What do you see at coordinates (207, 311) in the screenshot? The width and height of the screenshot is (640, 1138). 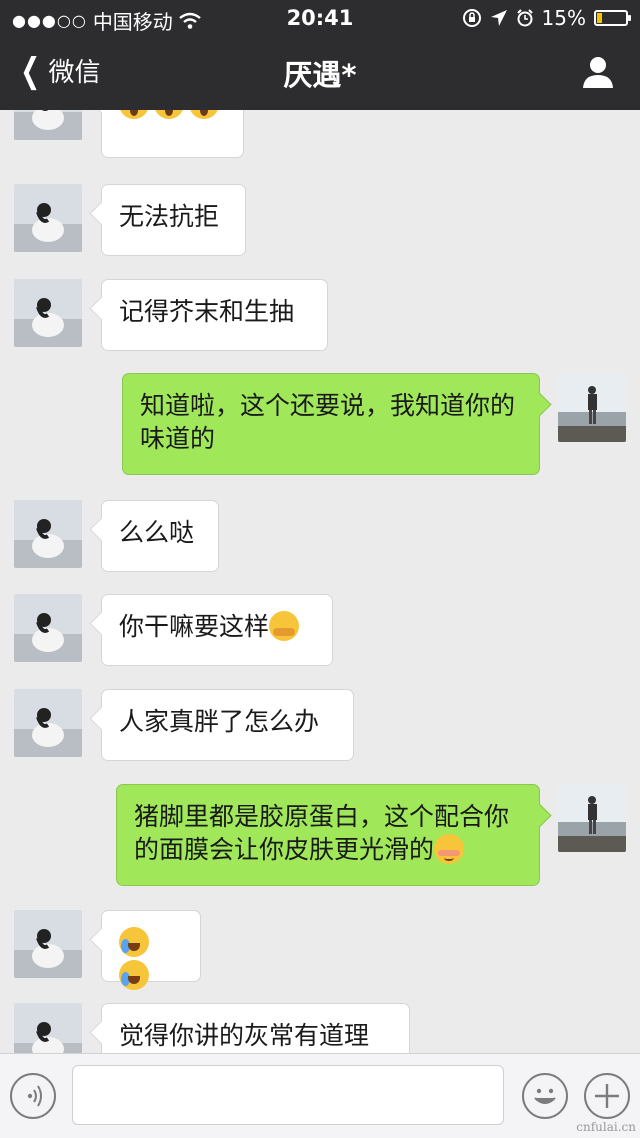 I see `message-text: 记得芥末和生抽` at bounding box center [207, 311].